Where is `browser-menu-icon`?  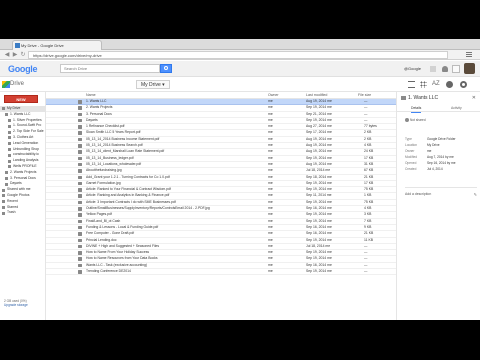 browser-menu-icon is located at coordinates (469, 55).